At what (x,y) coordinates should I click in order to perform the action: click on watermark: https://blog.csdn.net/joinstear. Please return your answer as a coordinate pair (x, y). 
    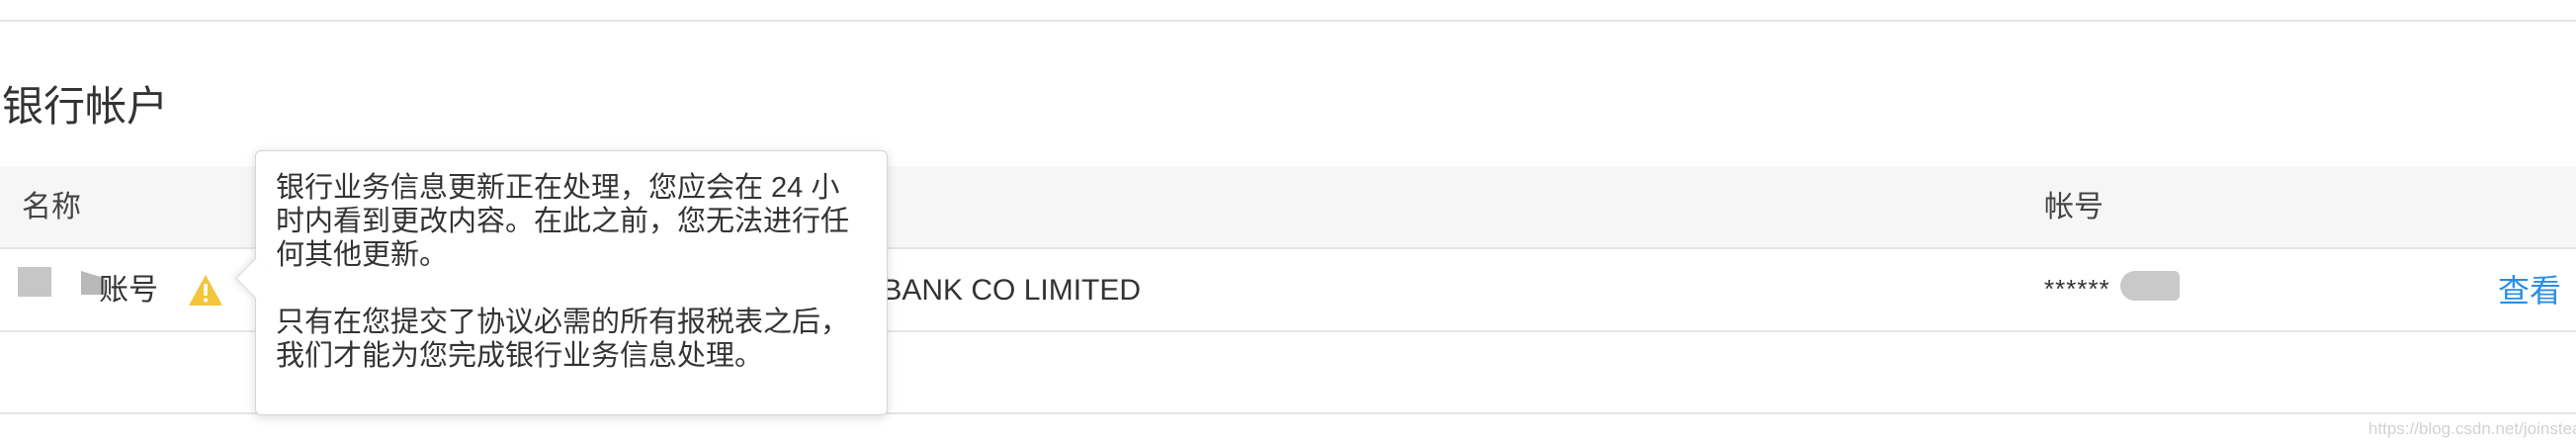
    Looking at the image, I should click on (2472, 428).